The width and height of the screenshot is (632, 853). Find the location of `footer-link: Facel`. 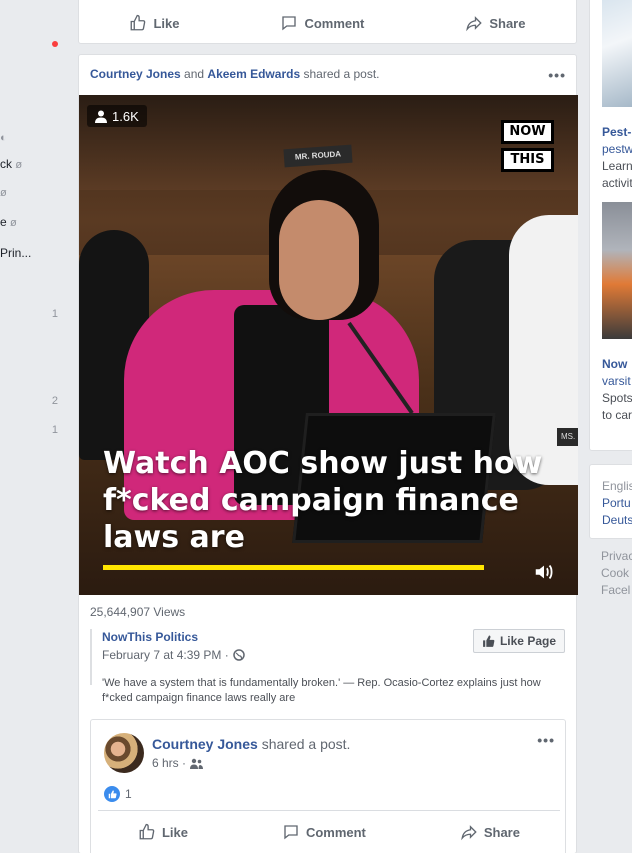

footer-link: Facel is located at coordinates (615, 590).